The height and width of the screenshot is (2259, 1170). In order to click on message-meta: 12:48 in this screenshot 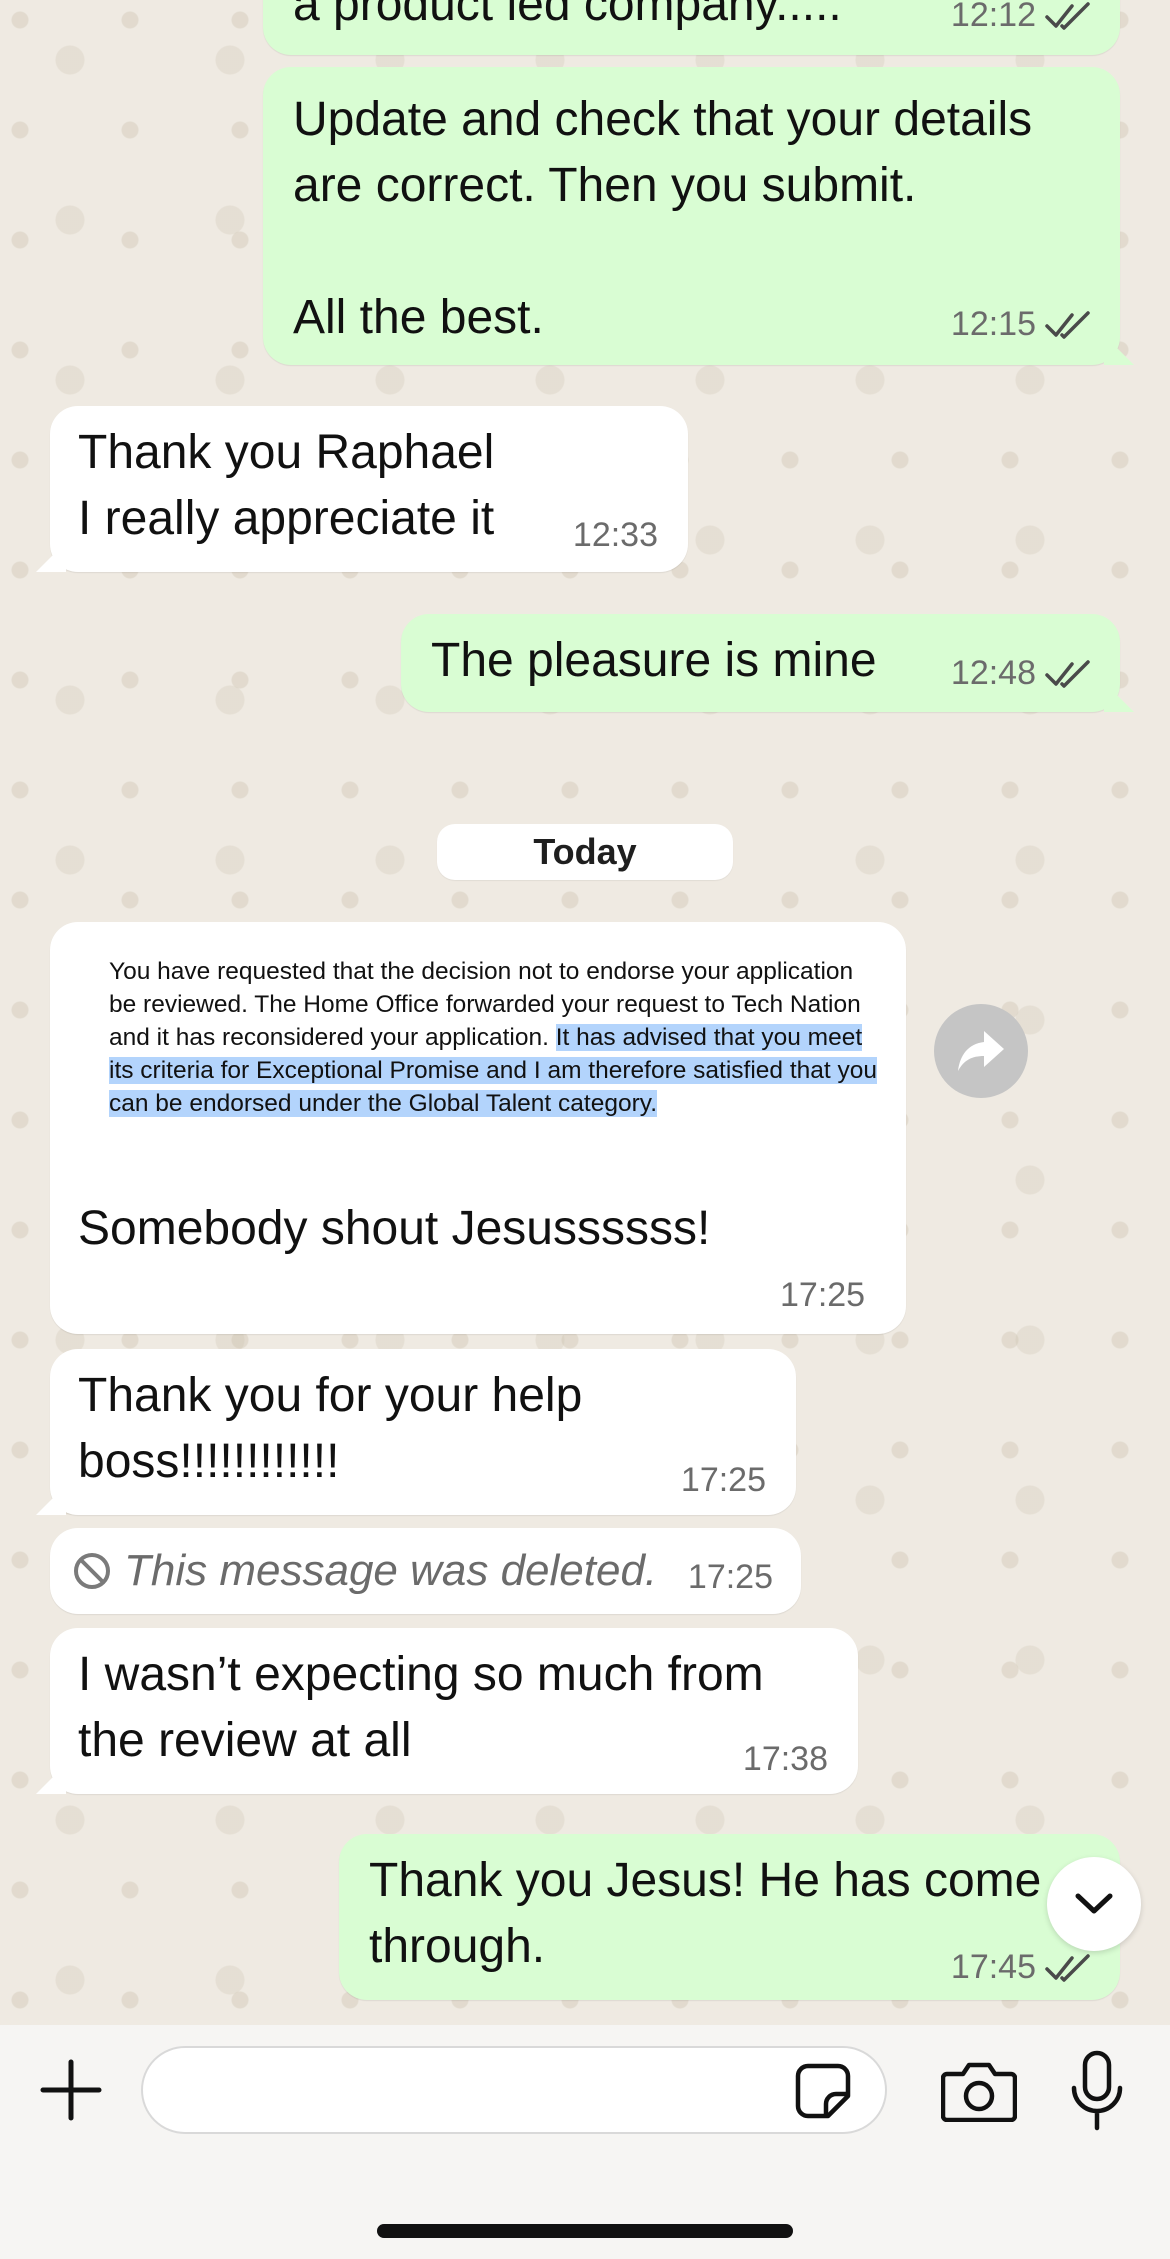, I will do `click(1021, 673)`.